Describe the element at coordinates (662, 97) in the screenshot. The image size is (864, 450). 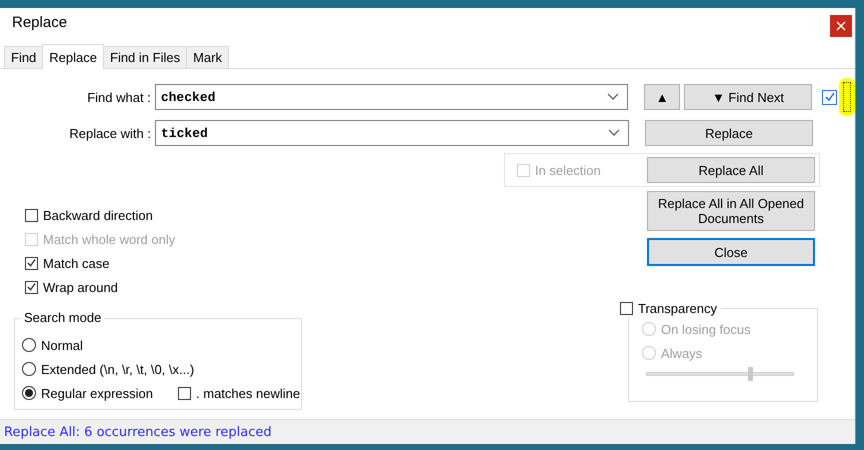
I see `find-previous-button: ▲` at that location.